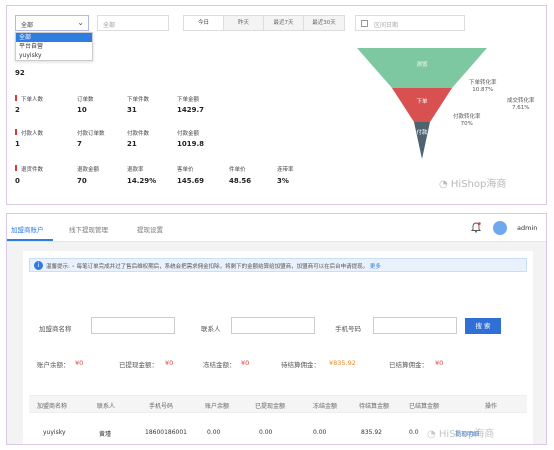  What do you see at coordinates (348, 329) in the screenshot?
I see `phone-field-label: 手机号码` at bounding box center [348, 329].